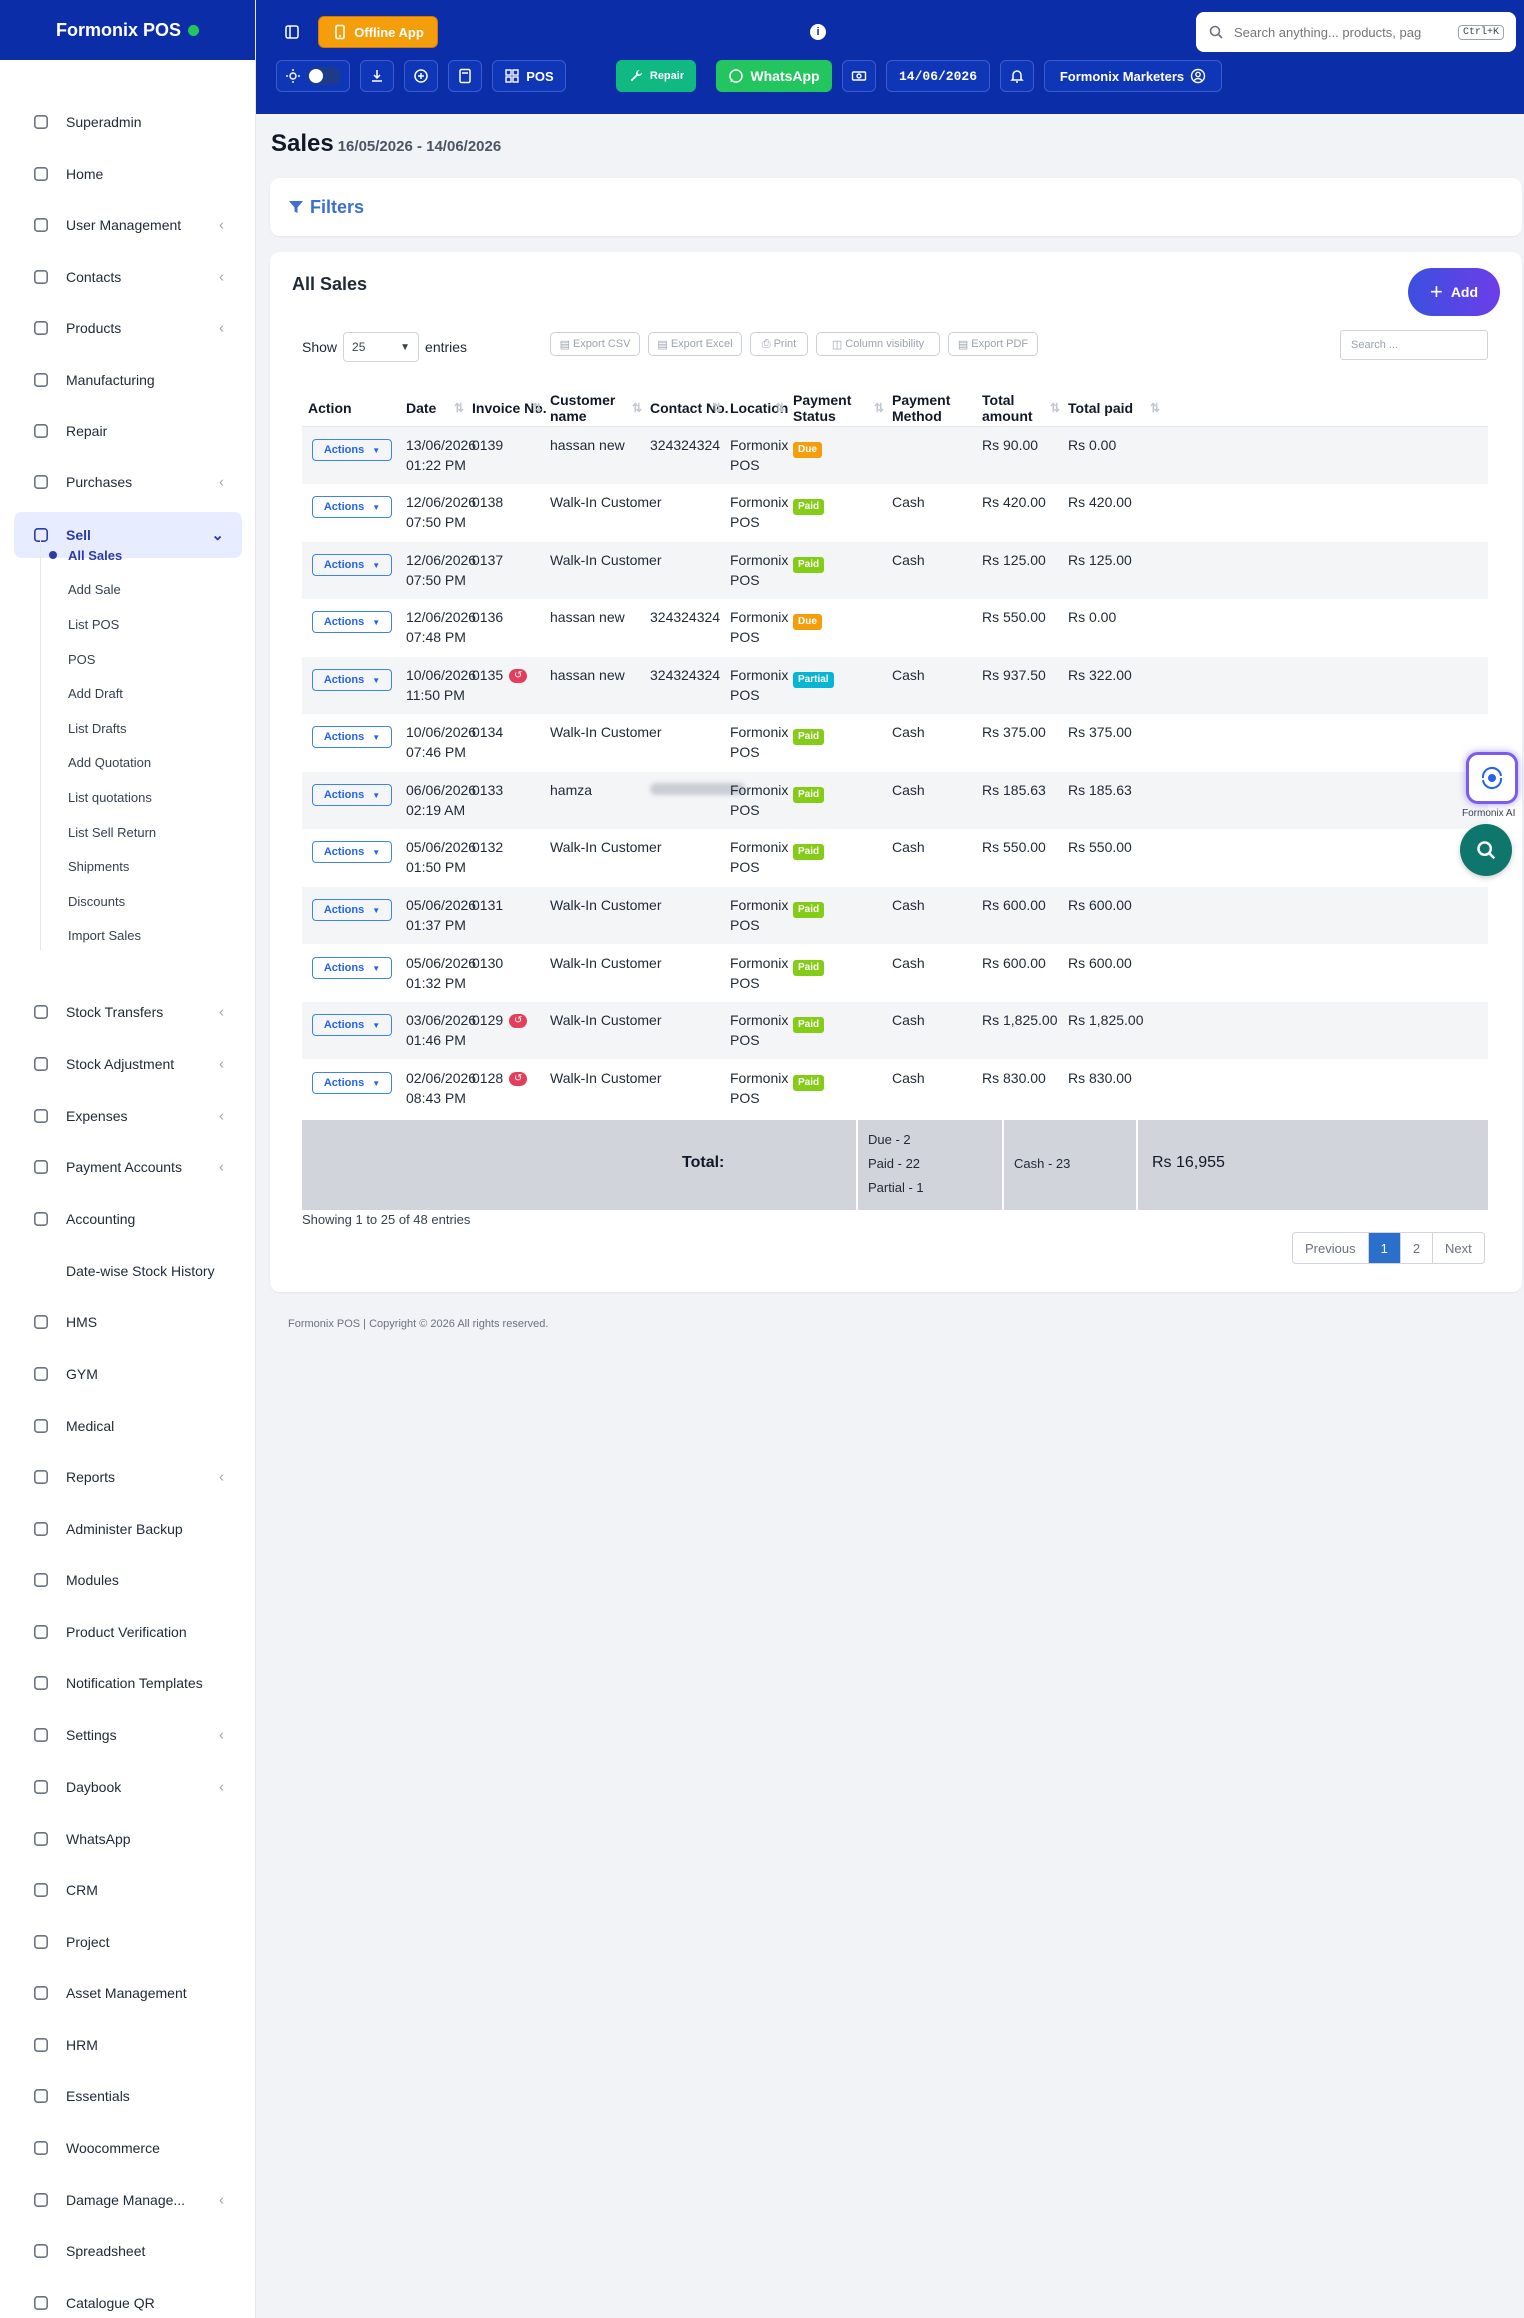  I want to click on brand-logo: Formonix POS, so click(127, 30).